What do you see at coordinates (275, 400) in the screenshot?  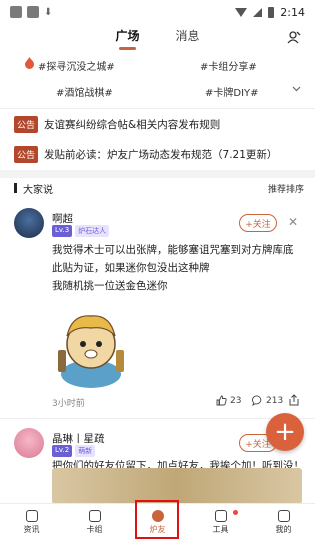 I see `comment-count: 213` at bounding box center [275, 400].